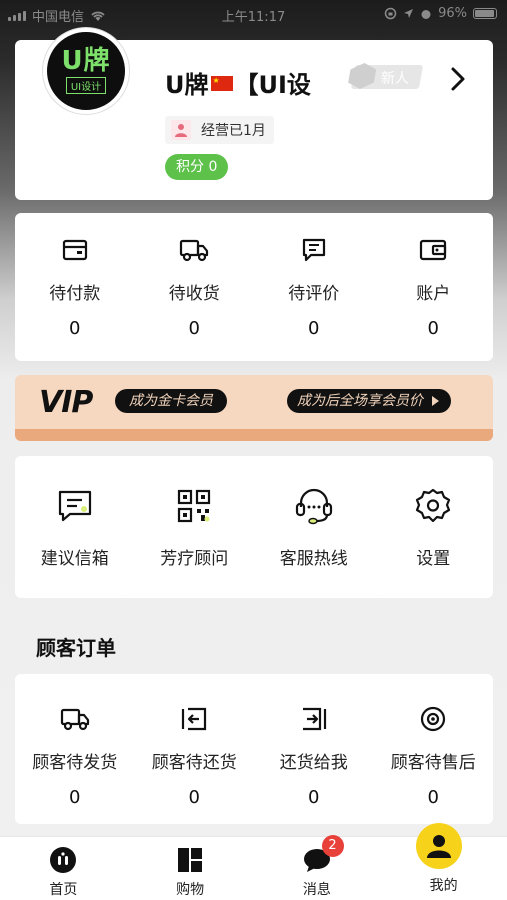 The height and width of the screenshot is (900, 507). Describe the element at coordinates (433, 719) in the screenshot. I see `target-icon` at that location.